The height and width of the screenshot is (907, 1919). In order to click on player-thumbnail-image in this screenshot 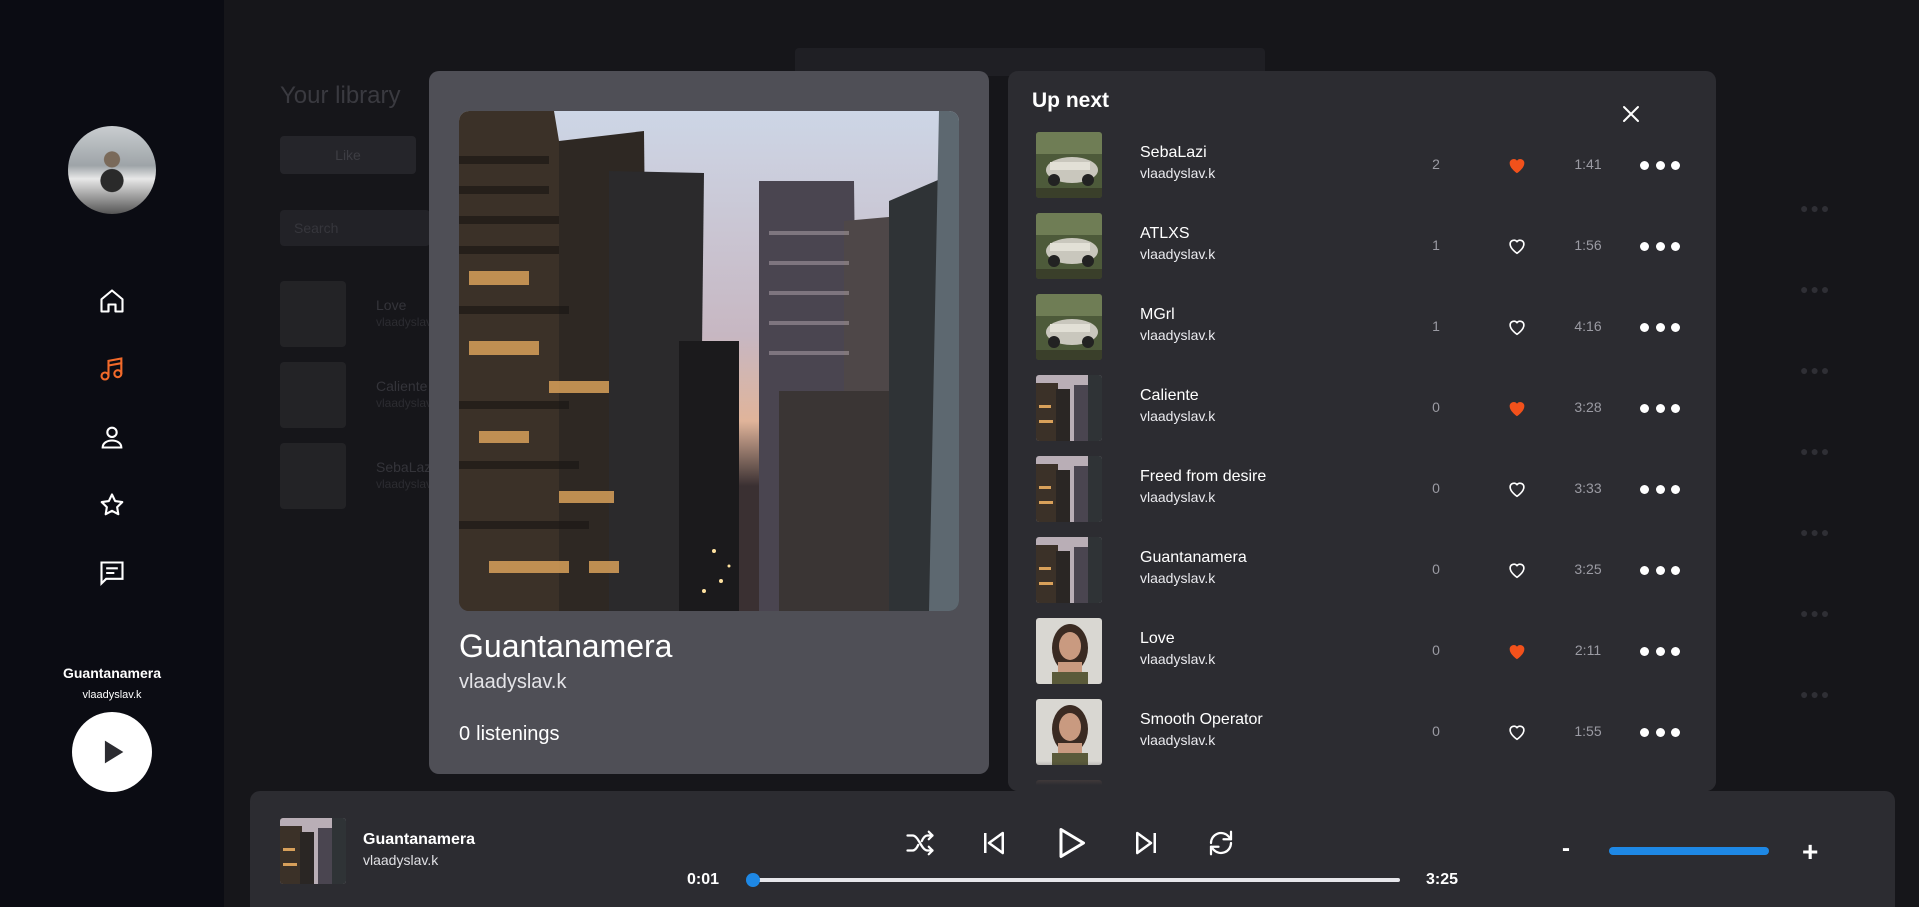, I will do `click(313, 851)`.